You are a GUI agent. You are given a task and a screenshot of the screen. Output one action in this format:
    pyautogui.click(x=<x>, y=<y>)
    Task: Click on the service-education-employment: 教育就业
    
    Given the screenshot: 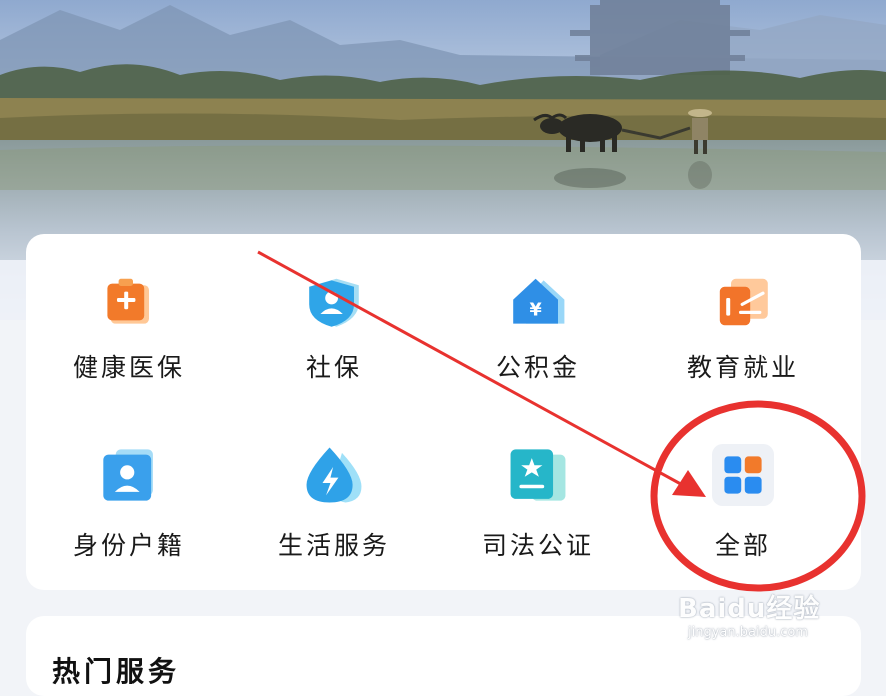 What is the action you would take?
    pyautogui.click(x=743, y=309)
    